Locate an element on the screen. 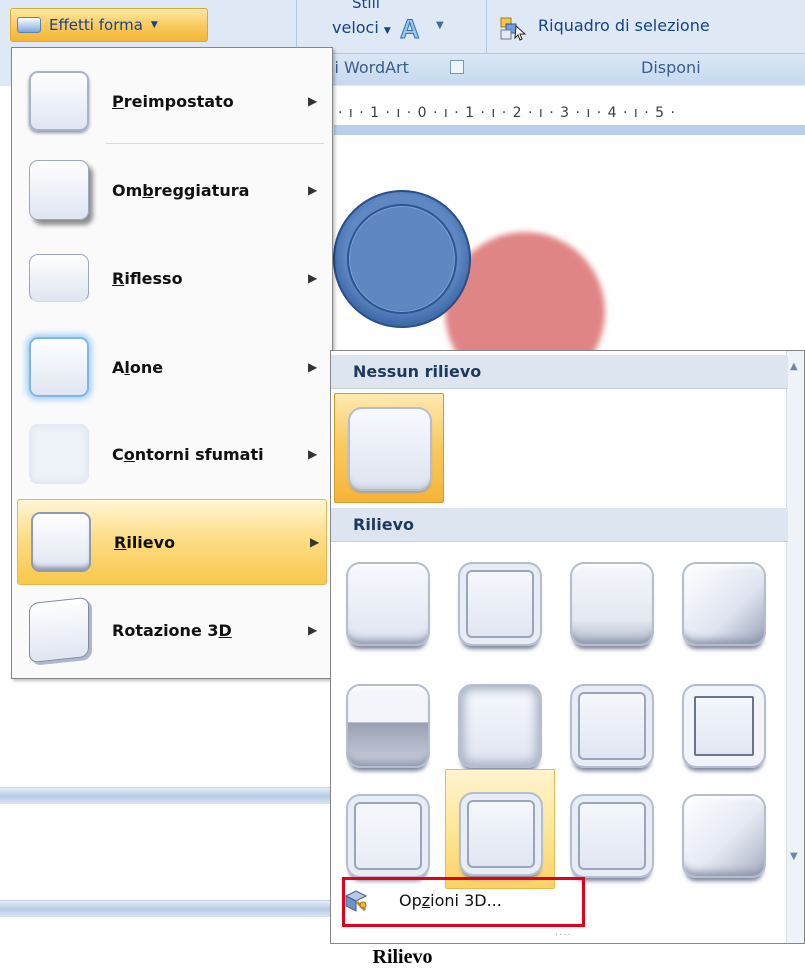  bevel-option-convex is located at coordinates (612, 726).